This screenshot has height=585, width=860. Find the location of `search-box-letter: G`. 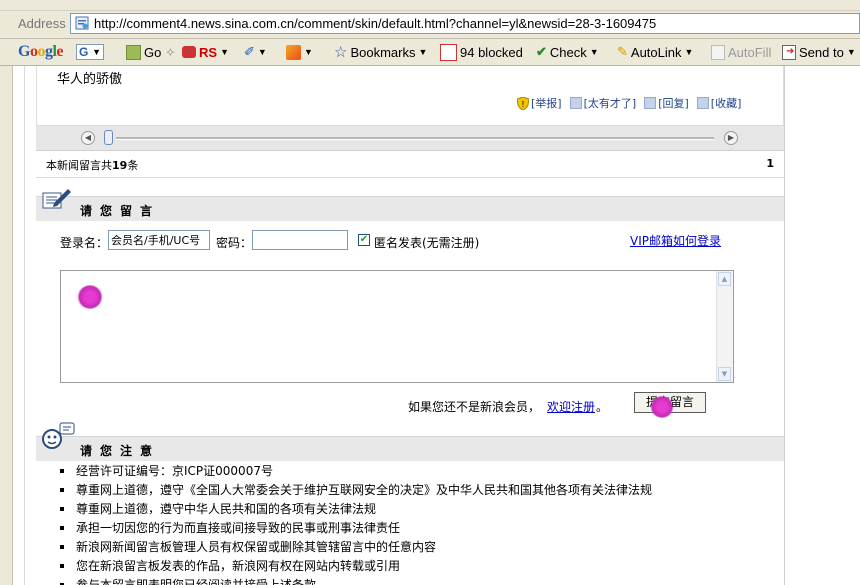

search-box-letter: G is located at coordinates (84, 52).